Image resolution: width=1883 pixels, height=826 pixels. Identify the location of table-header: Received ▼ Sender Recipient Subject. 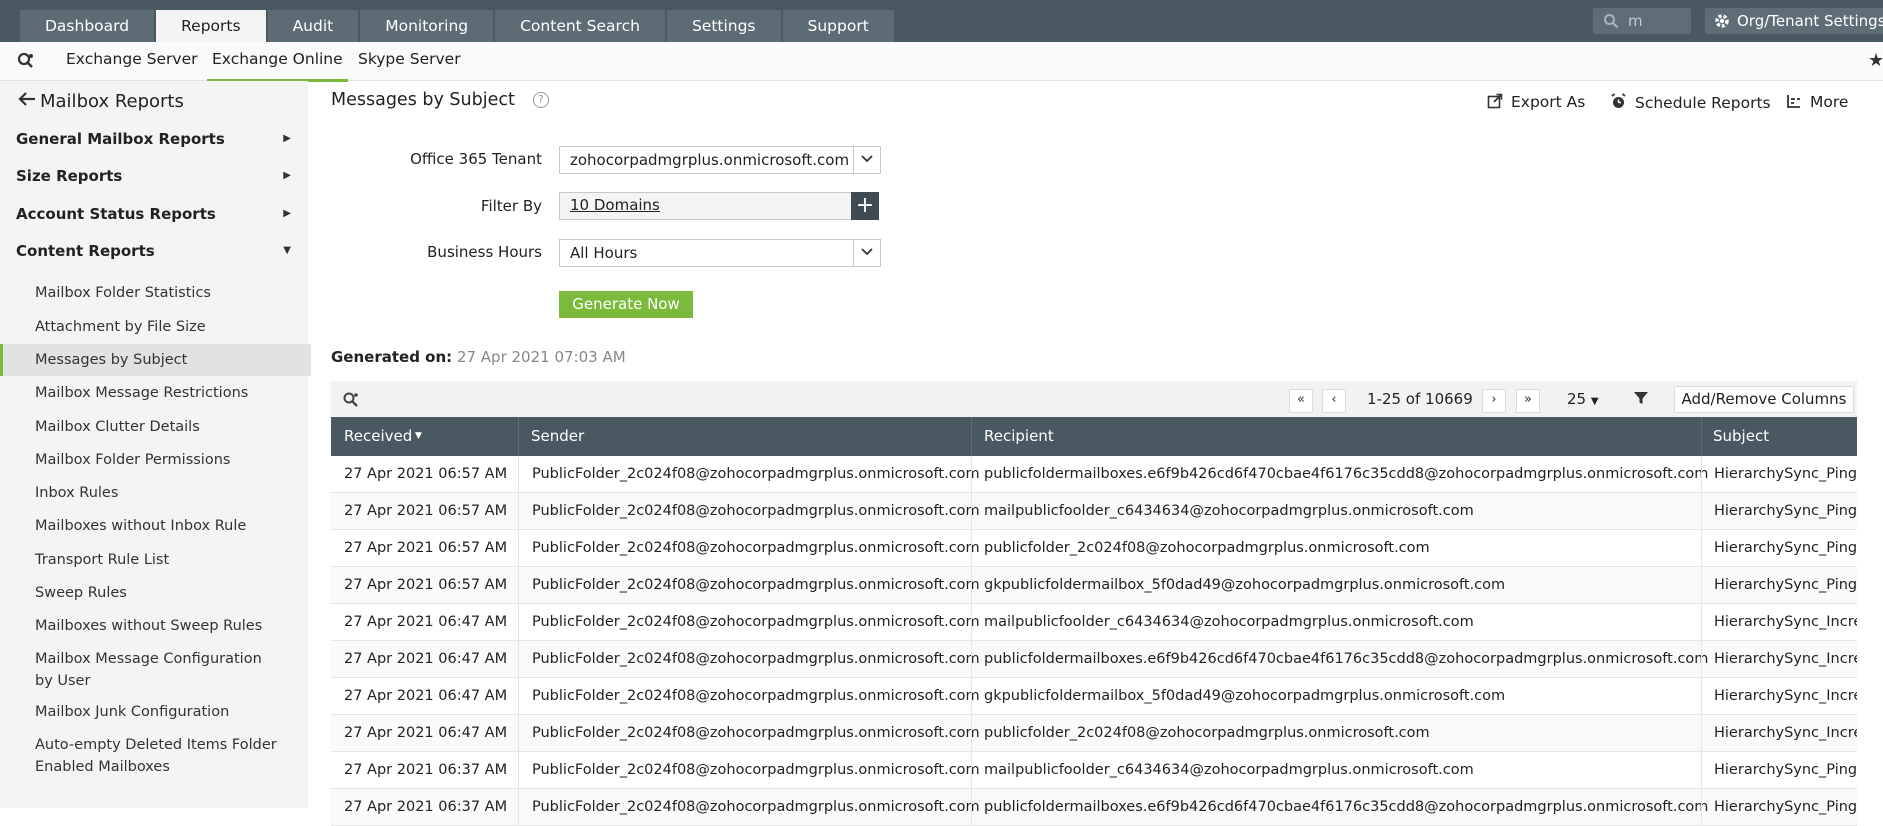
(1094, 436).